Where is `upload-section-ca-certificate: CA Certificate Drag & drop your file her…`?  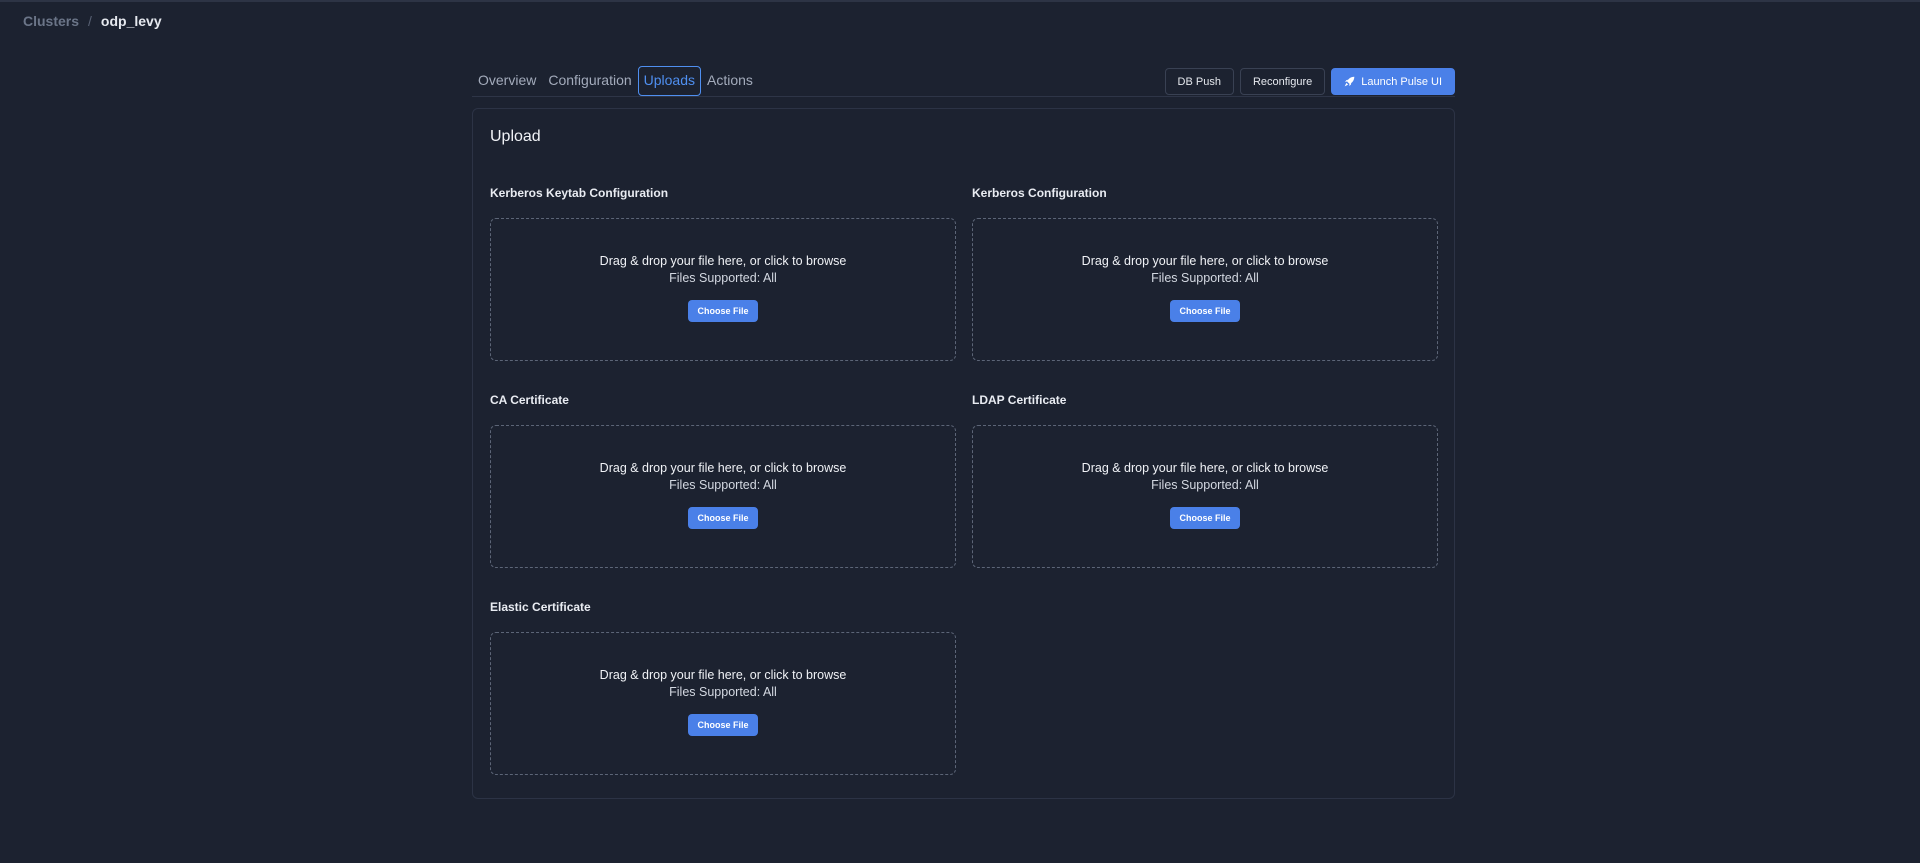 upload-section-ca-certificate: CA Certificate Drag & drop your file her… is located at coordinates (723, 480).